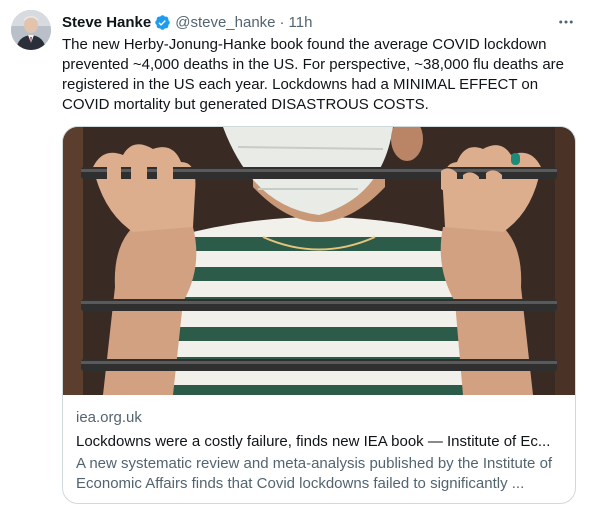 The width and height of the screenshot is (591, 508). What do you see at coordinates (106, 22) in the screenshot?
I see `author-name: Steve Hanke` at bounding box center [106, 22].